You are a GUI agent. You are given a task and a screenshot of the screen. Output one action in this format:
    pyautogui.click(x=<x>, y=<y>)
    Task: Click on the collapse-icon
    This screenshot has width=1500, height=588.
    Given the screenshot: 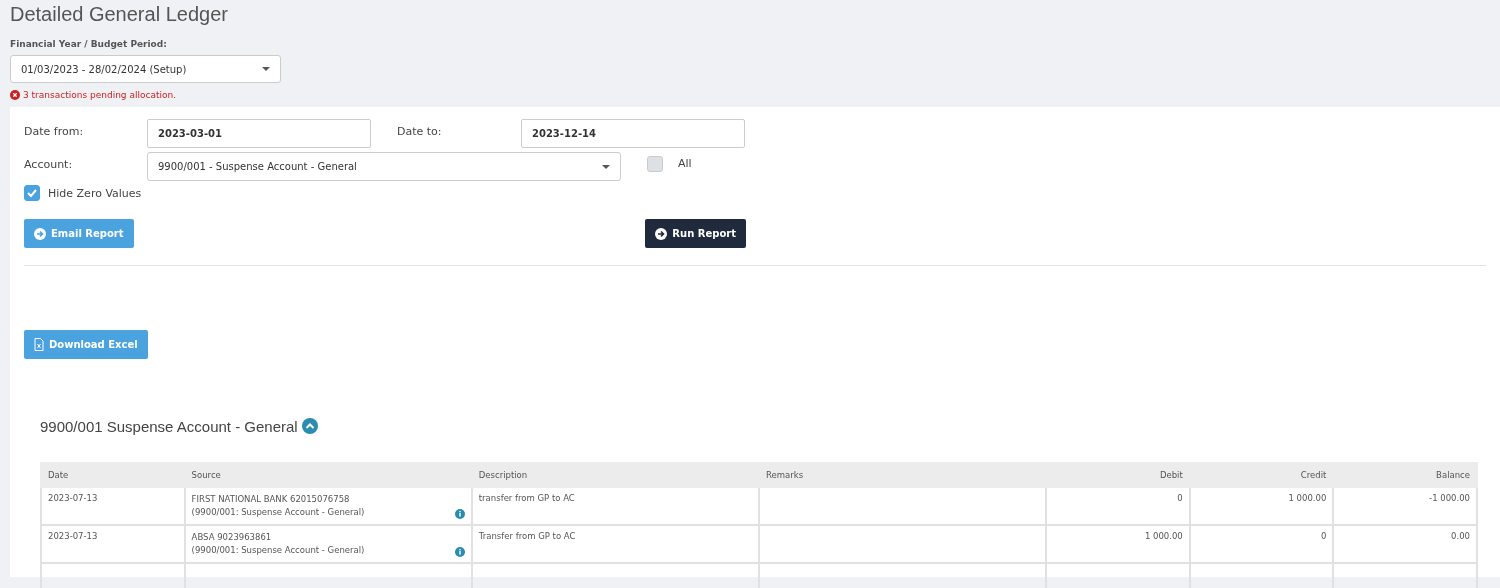 What is the action you would take?
    pyautogui.click(x=309, y=426)
    